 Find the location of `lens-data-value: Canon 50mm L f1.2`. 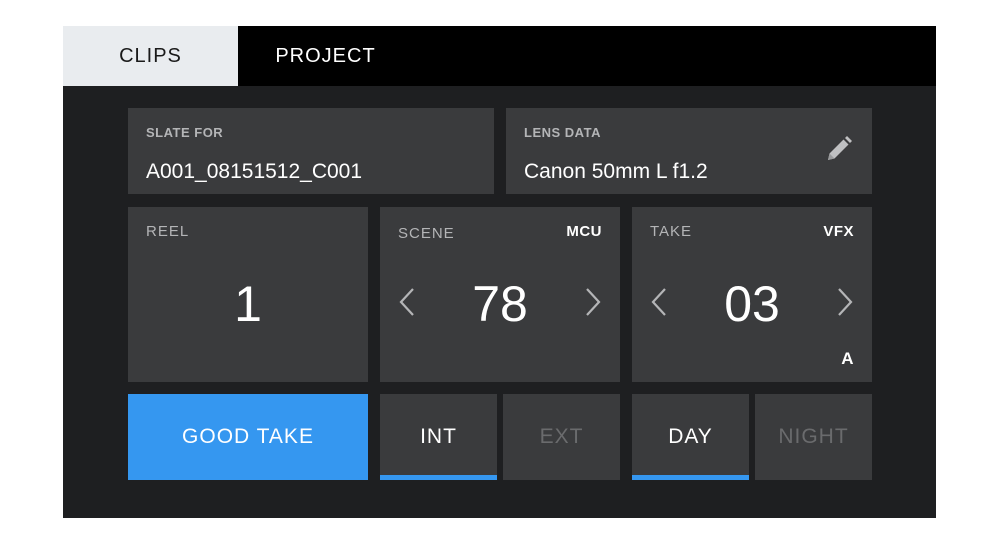

lens-data-value: Canon 50mm L f1.2 is located at coordinates (616, 171).